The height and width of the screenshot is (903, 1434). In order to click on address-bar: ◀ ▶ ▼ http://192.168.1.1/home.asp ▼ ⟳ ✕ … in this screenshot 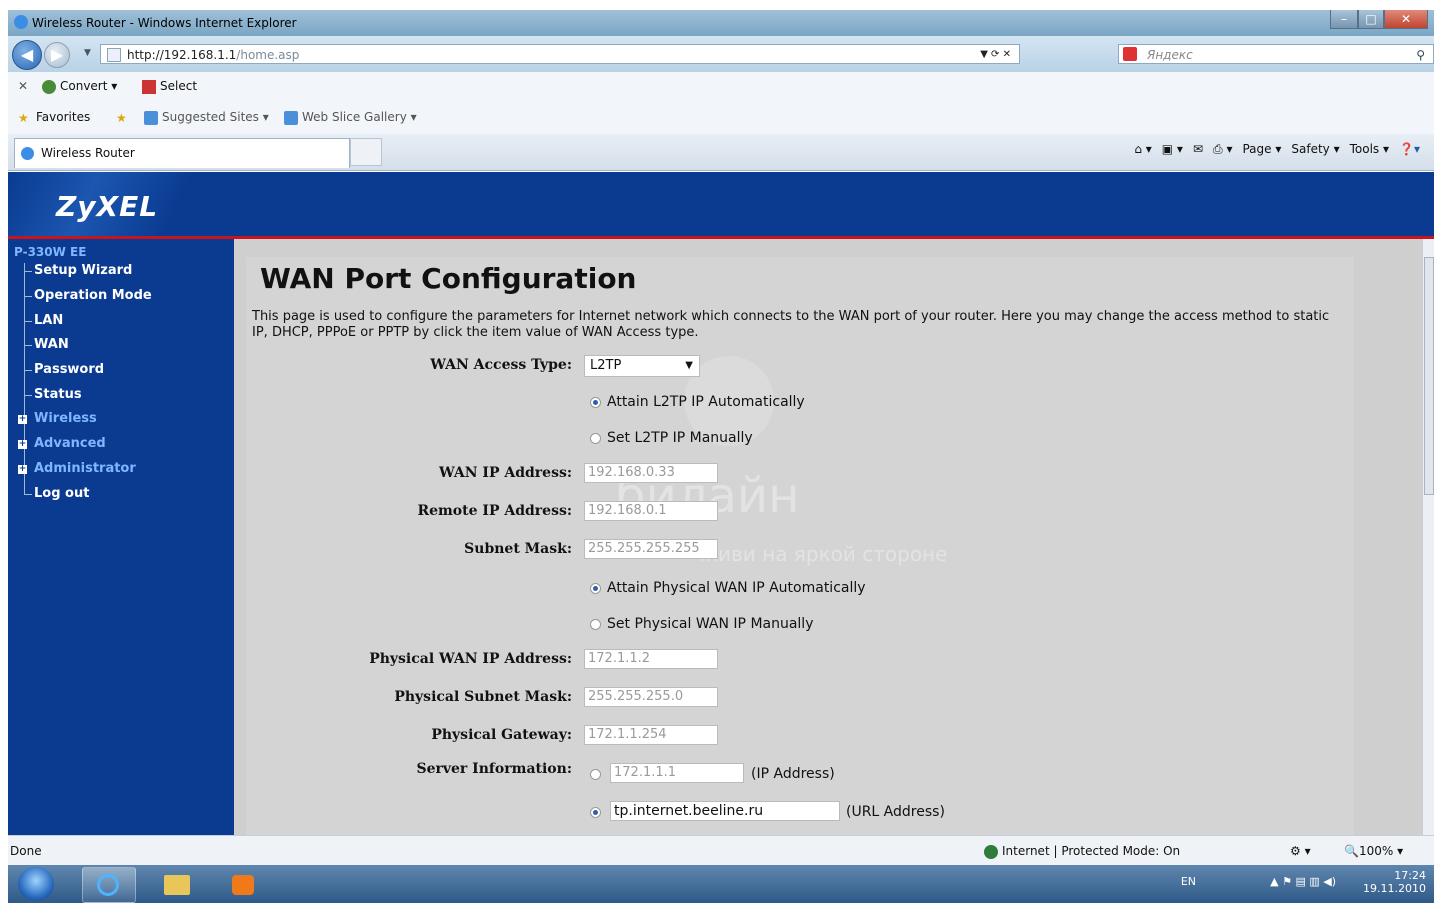, I will do `click(721, 54)`.